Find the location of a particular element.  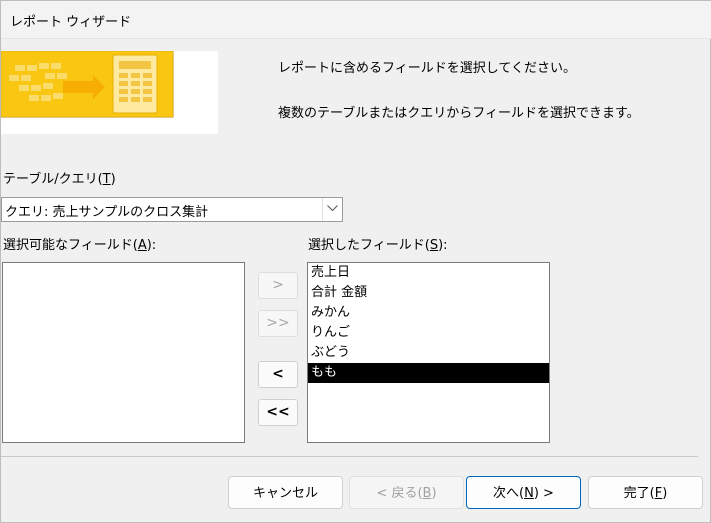

selected-fields-label: 選択したフィールド(S): is located at coordinates (378, 245).